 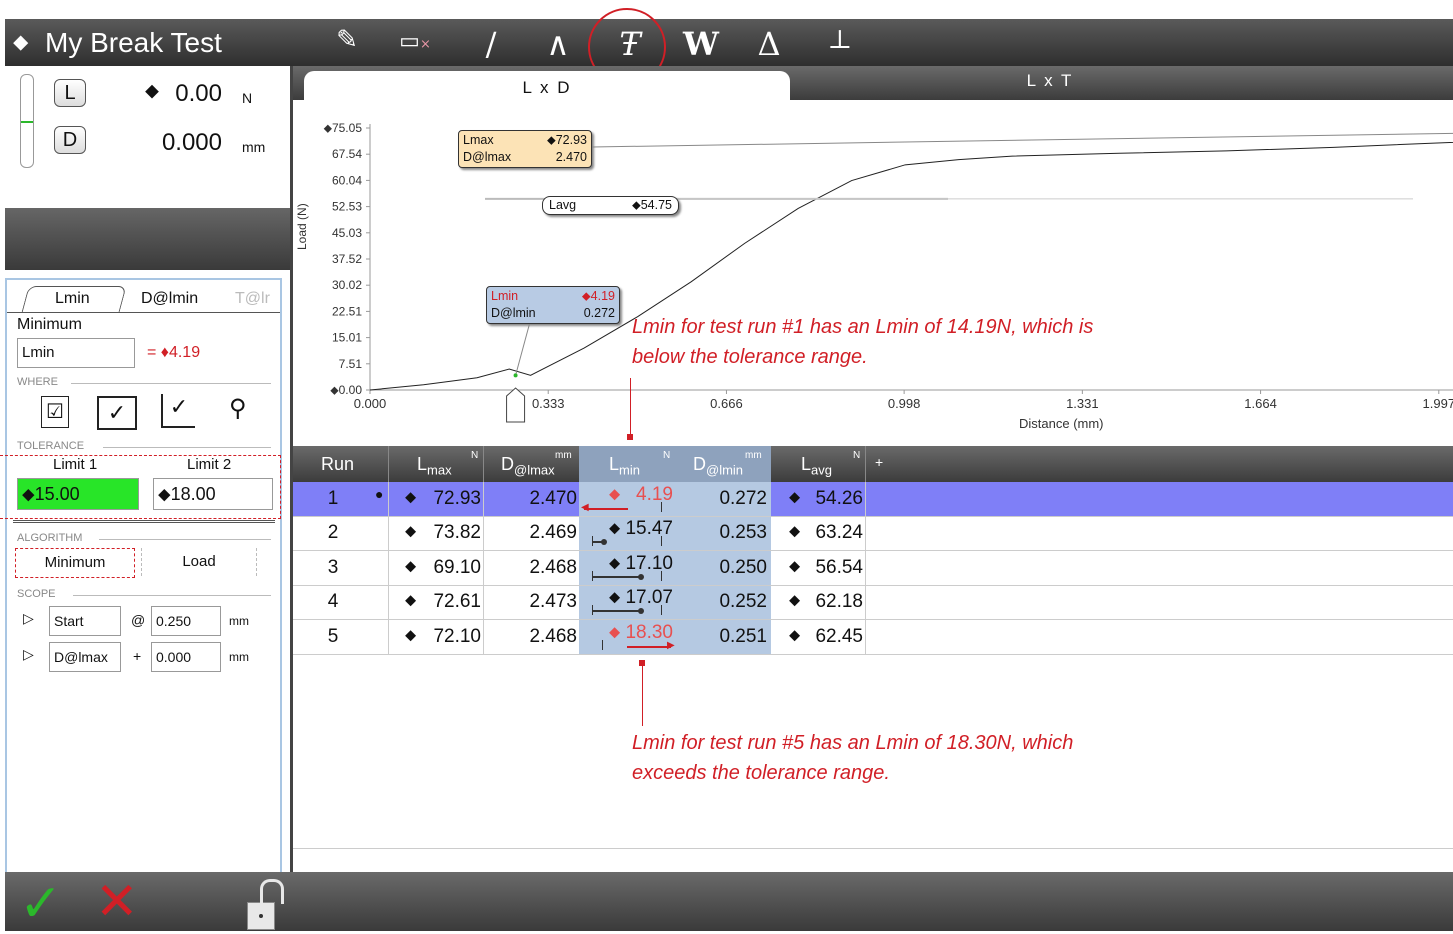 What do you see at coordinates (750, 357) in the screenshot?
I see `annotation-top-line2: below the tolerance range.` at bounding box center [750, 357].